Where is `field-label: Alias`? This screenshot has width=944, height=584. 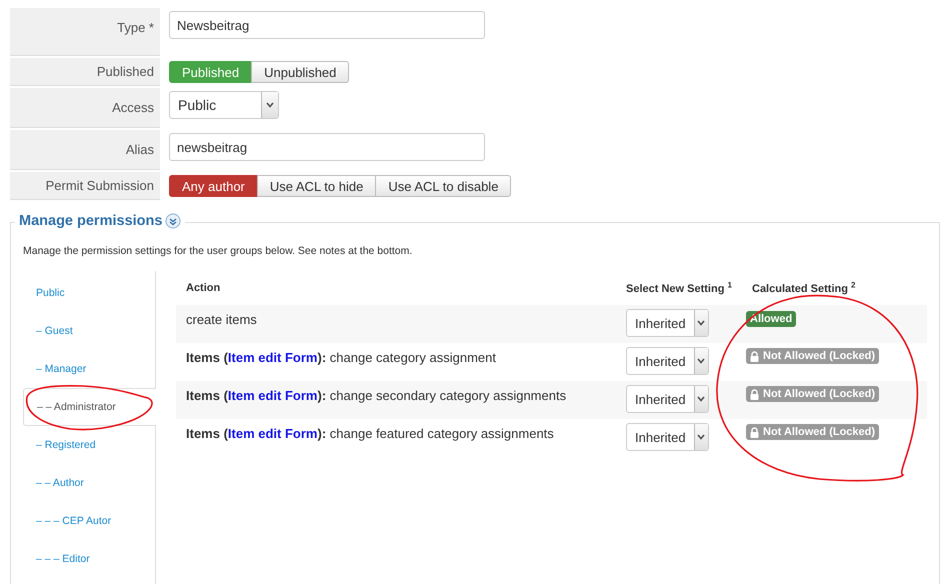 field-label: Alias is located at coordinates (85, 150).